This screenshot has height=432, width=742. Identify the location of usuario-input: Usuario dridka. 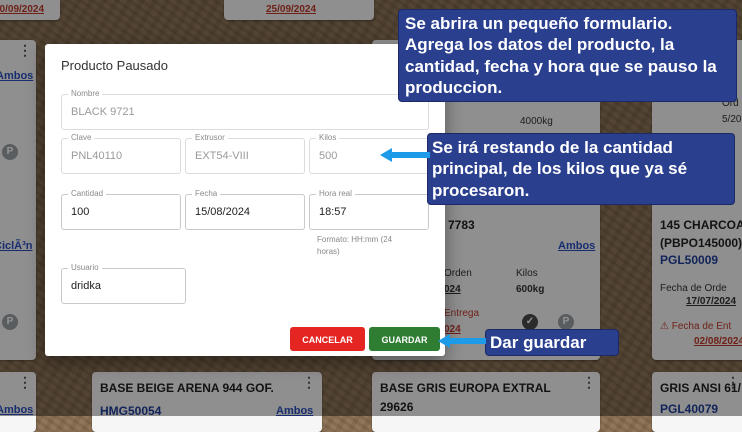
(123, 283).